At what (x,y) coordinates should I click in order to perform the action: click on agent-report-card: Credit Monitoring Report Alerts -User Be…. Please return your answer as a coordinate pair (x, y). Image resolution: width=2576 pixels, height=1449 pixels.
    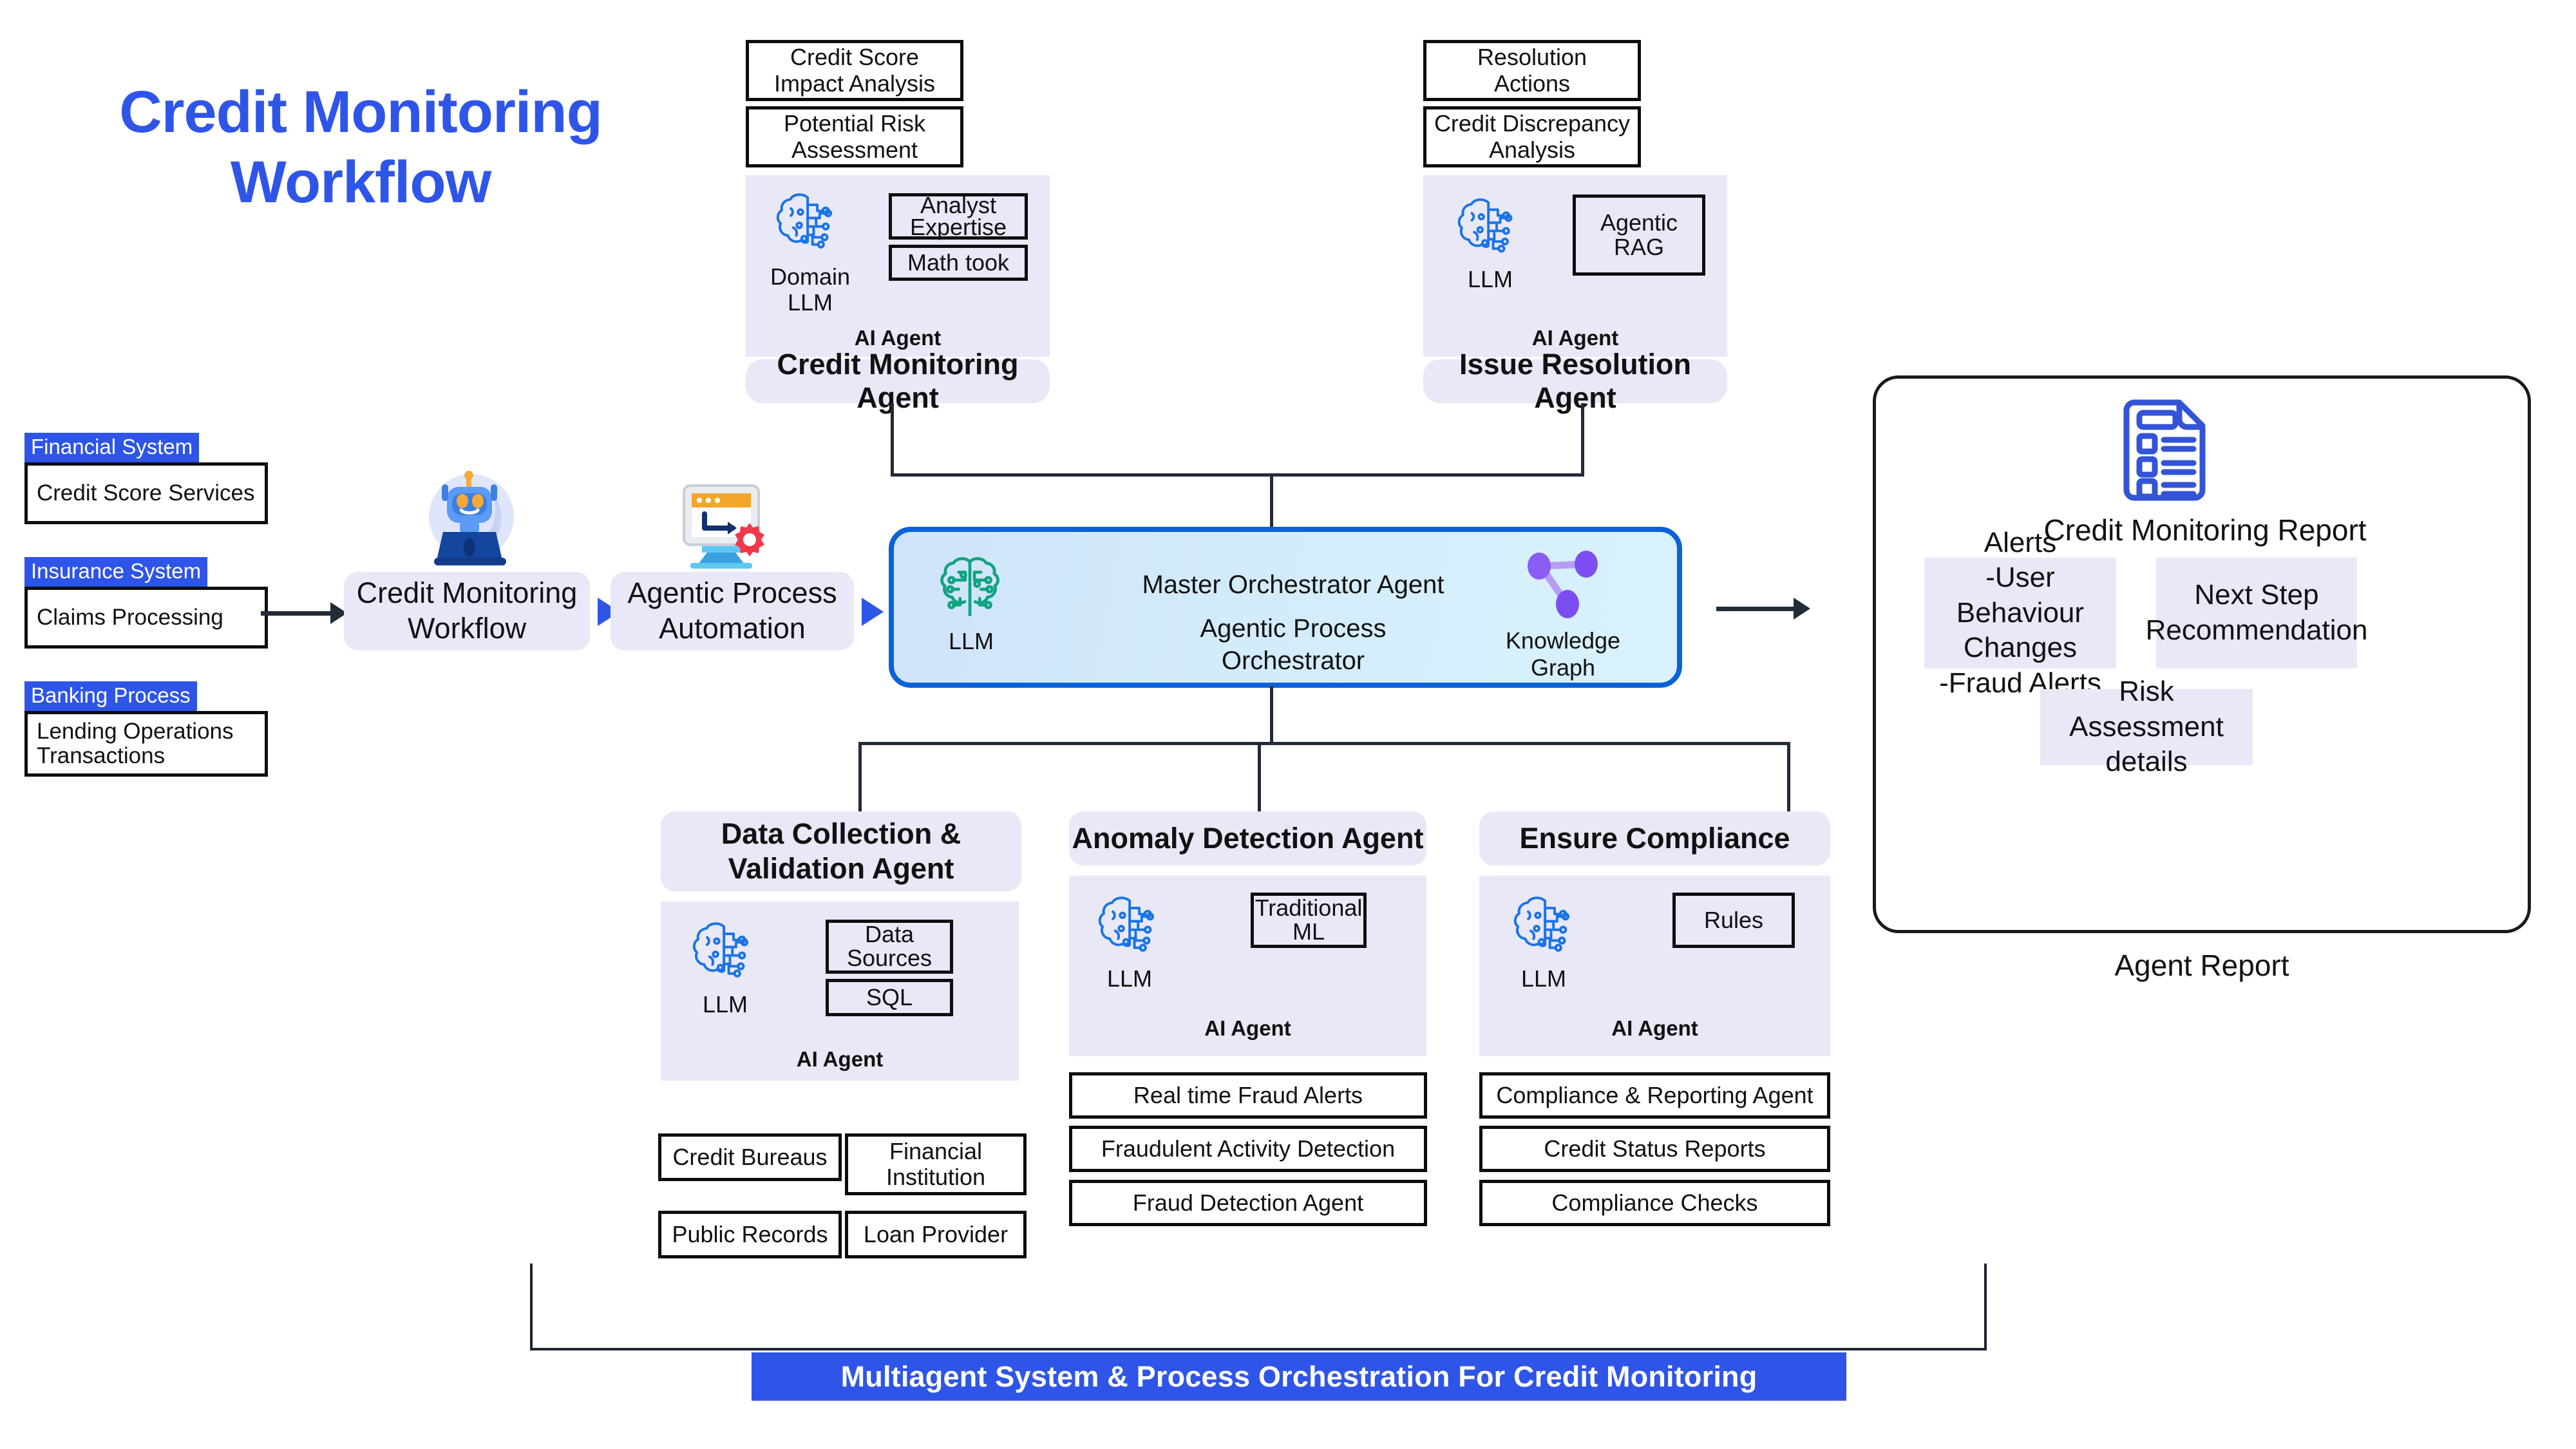
    Looking at the image, I should click on (2202, 654).